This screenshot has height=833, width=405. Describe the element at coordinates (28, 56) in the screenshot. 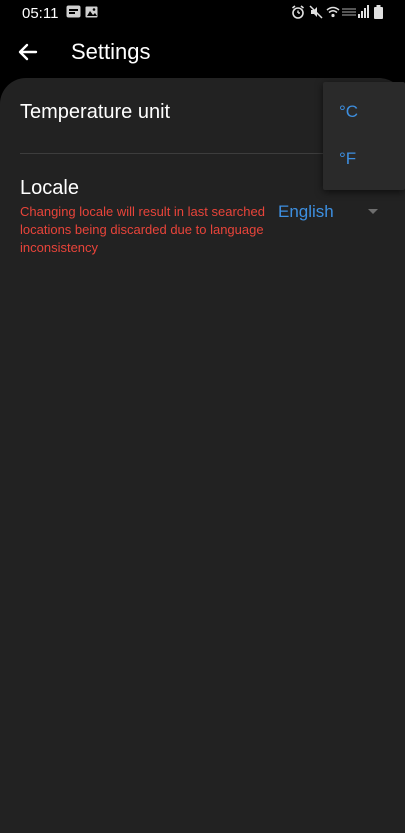

I see `arrow-back-icon` at that location.